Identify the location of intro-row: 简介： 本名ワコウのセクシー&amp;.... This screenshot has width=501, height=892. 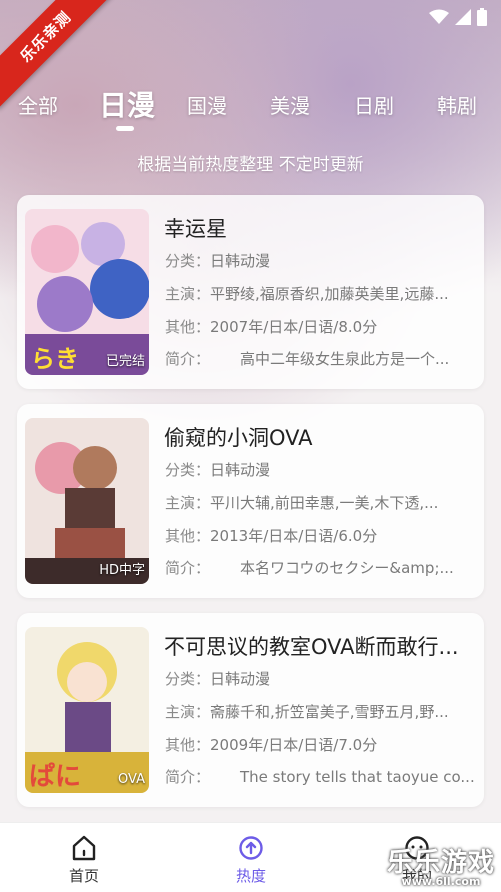
(309, 568).